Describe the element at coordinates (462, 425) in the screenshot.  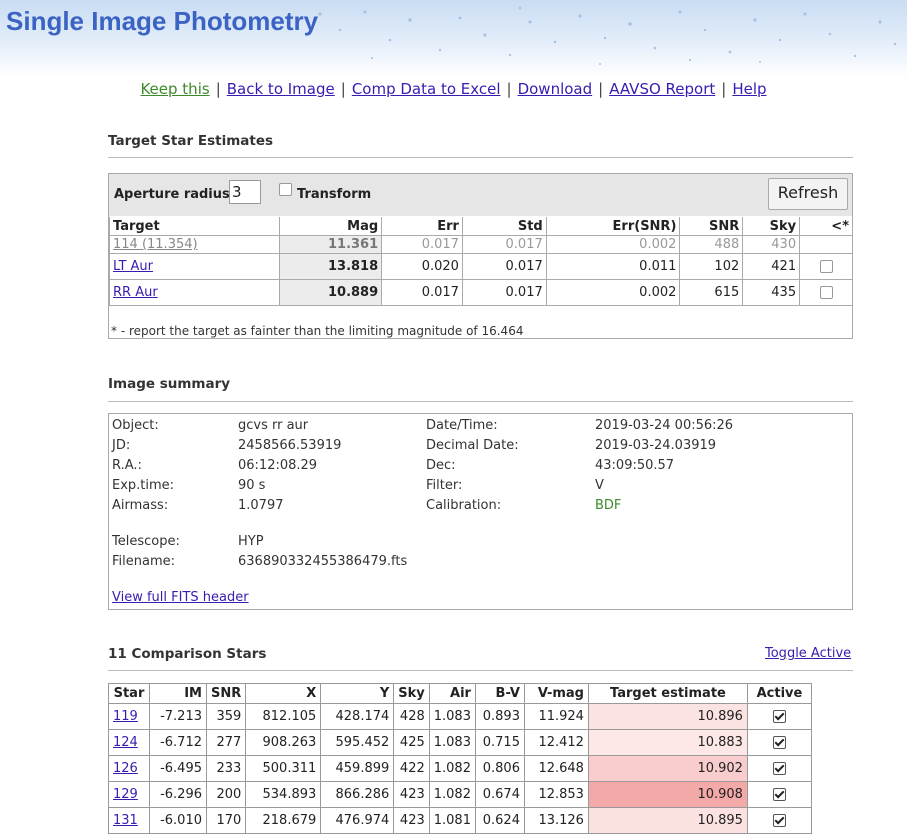
I see `datetime-label: Date/Time:` at that location.